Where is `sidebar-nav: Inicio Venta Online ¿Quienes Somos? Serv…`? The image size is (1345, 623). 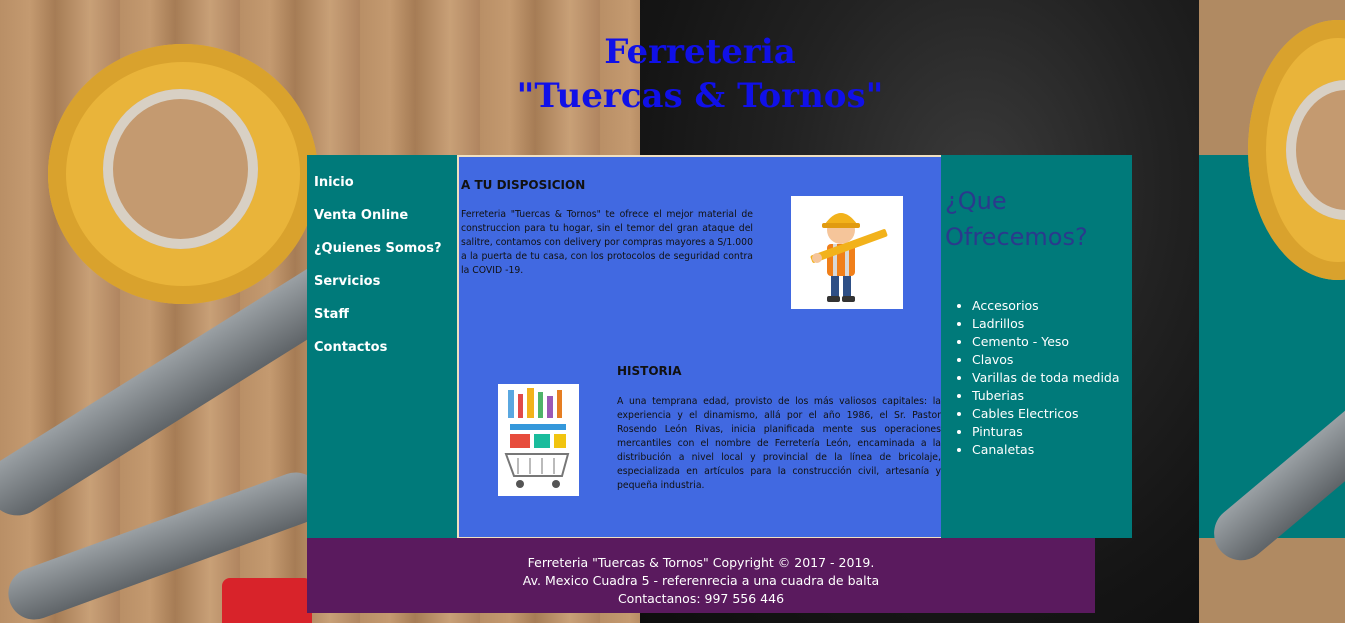 sidebar-nav: Inicio Venta Online ¿Quienes Somos? Serv… is located at coordinates (382, 346).